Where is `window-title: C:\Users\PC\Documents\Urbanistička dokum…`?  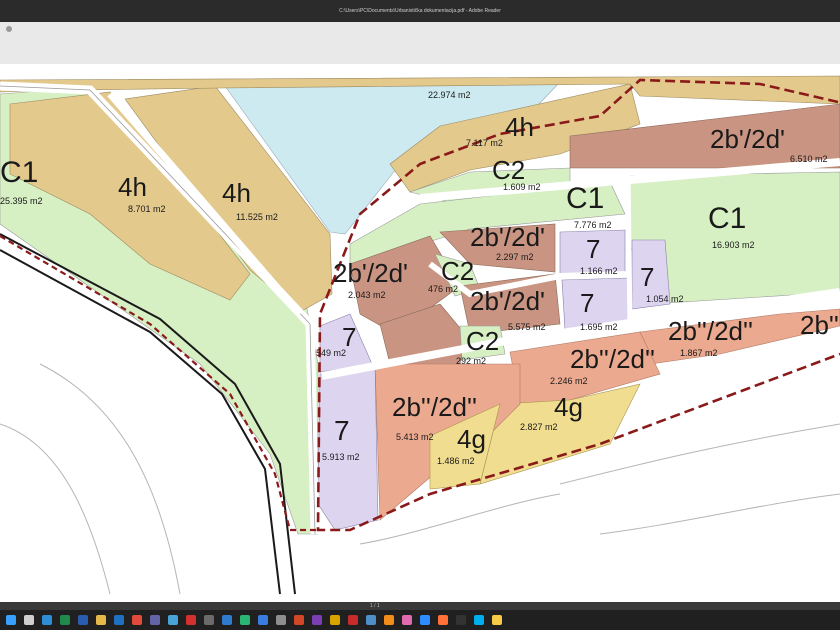 window-title: C:\Users\PC\Documents\Urbanistička dokum… is located at coordinates (420, 11).